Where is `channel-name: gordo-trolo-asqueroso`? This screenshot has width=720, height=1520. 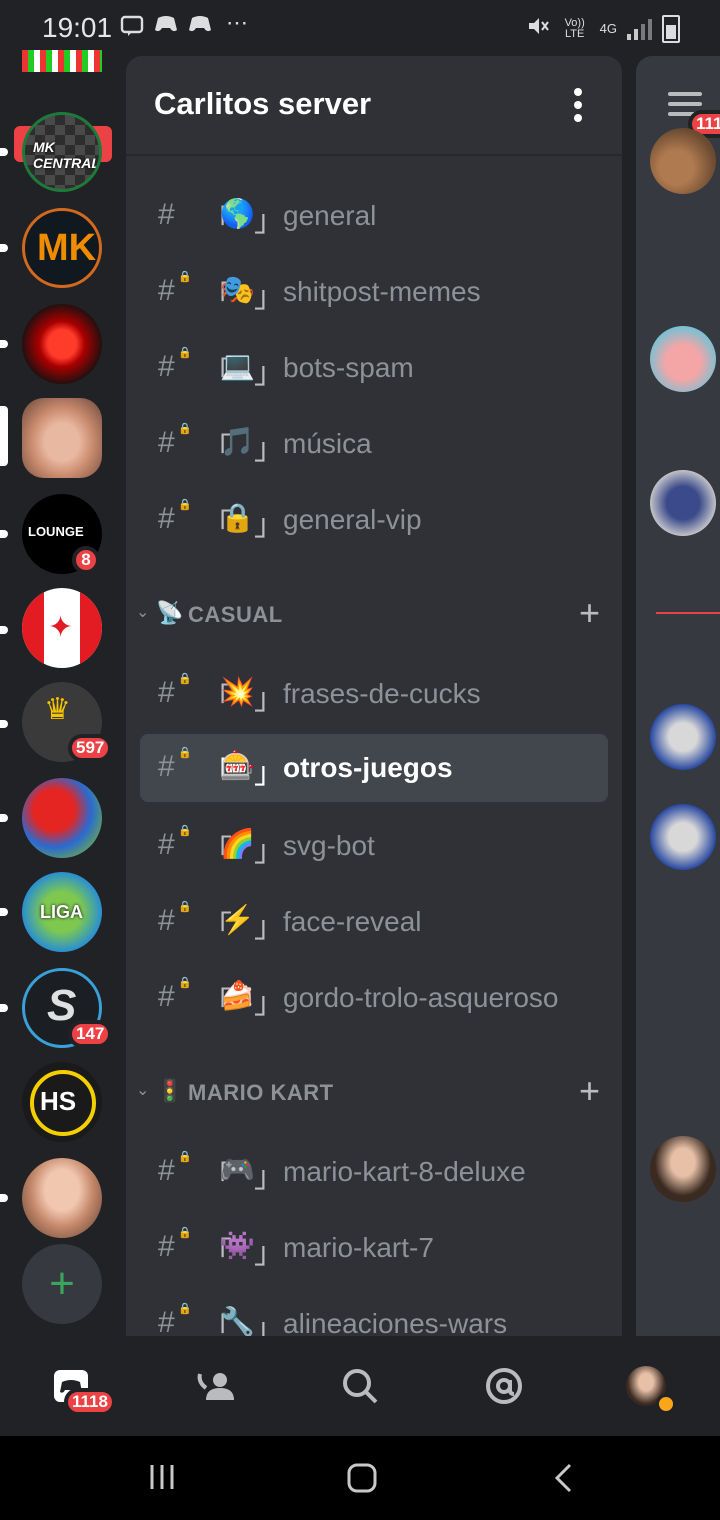
channel-name: gordo-trolo-asqueroso is located at coordinates (421, 997).